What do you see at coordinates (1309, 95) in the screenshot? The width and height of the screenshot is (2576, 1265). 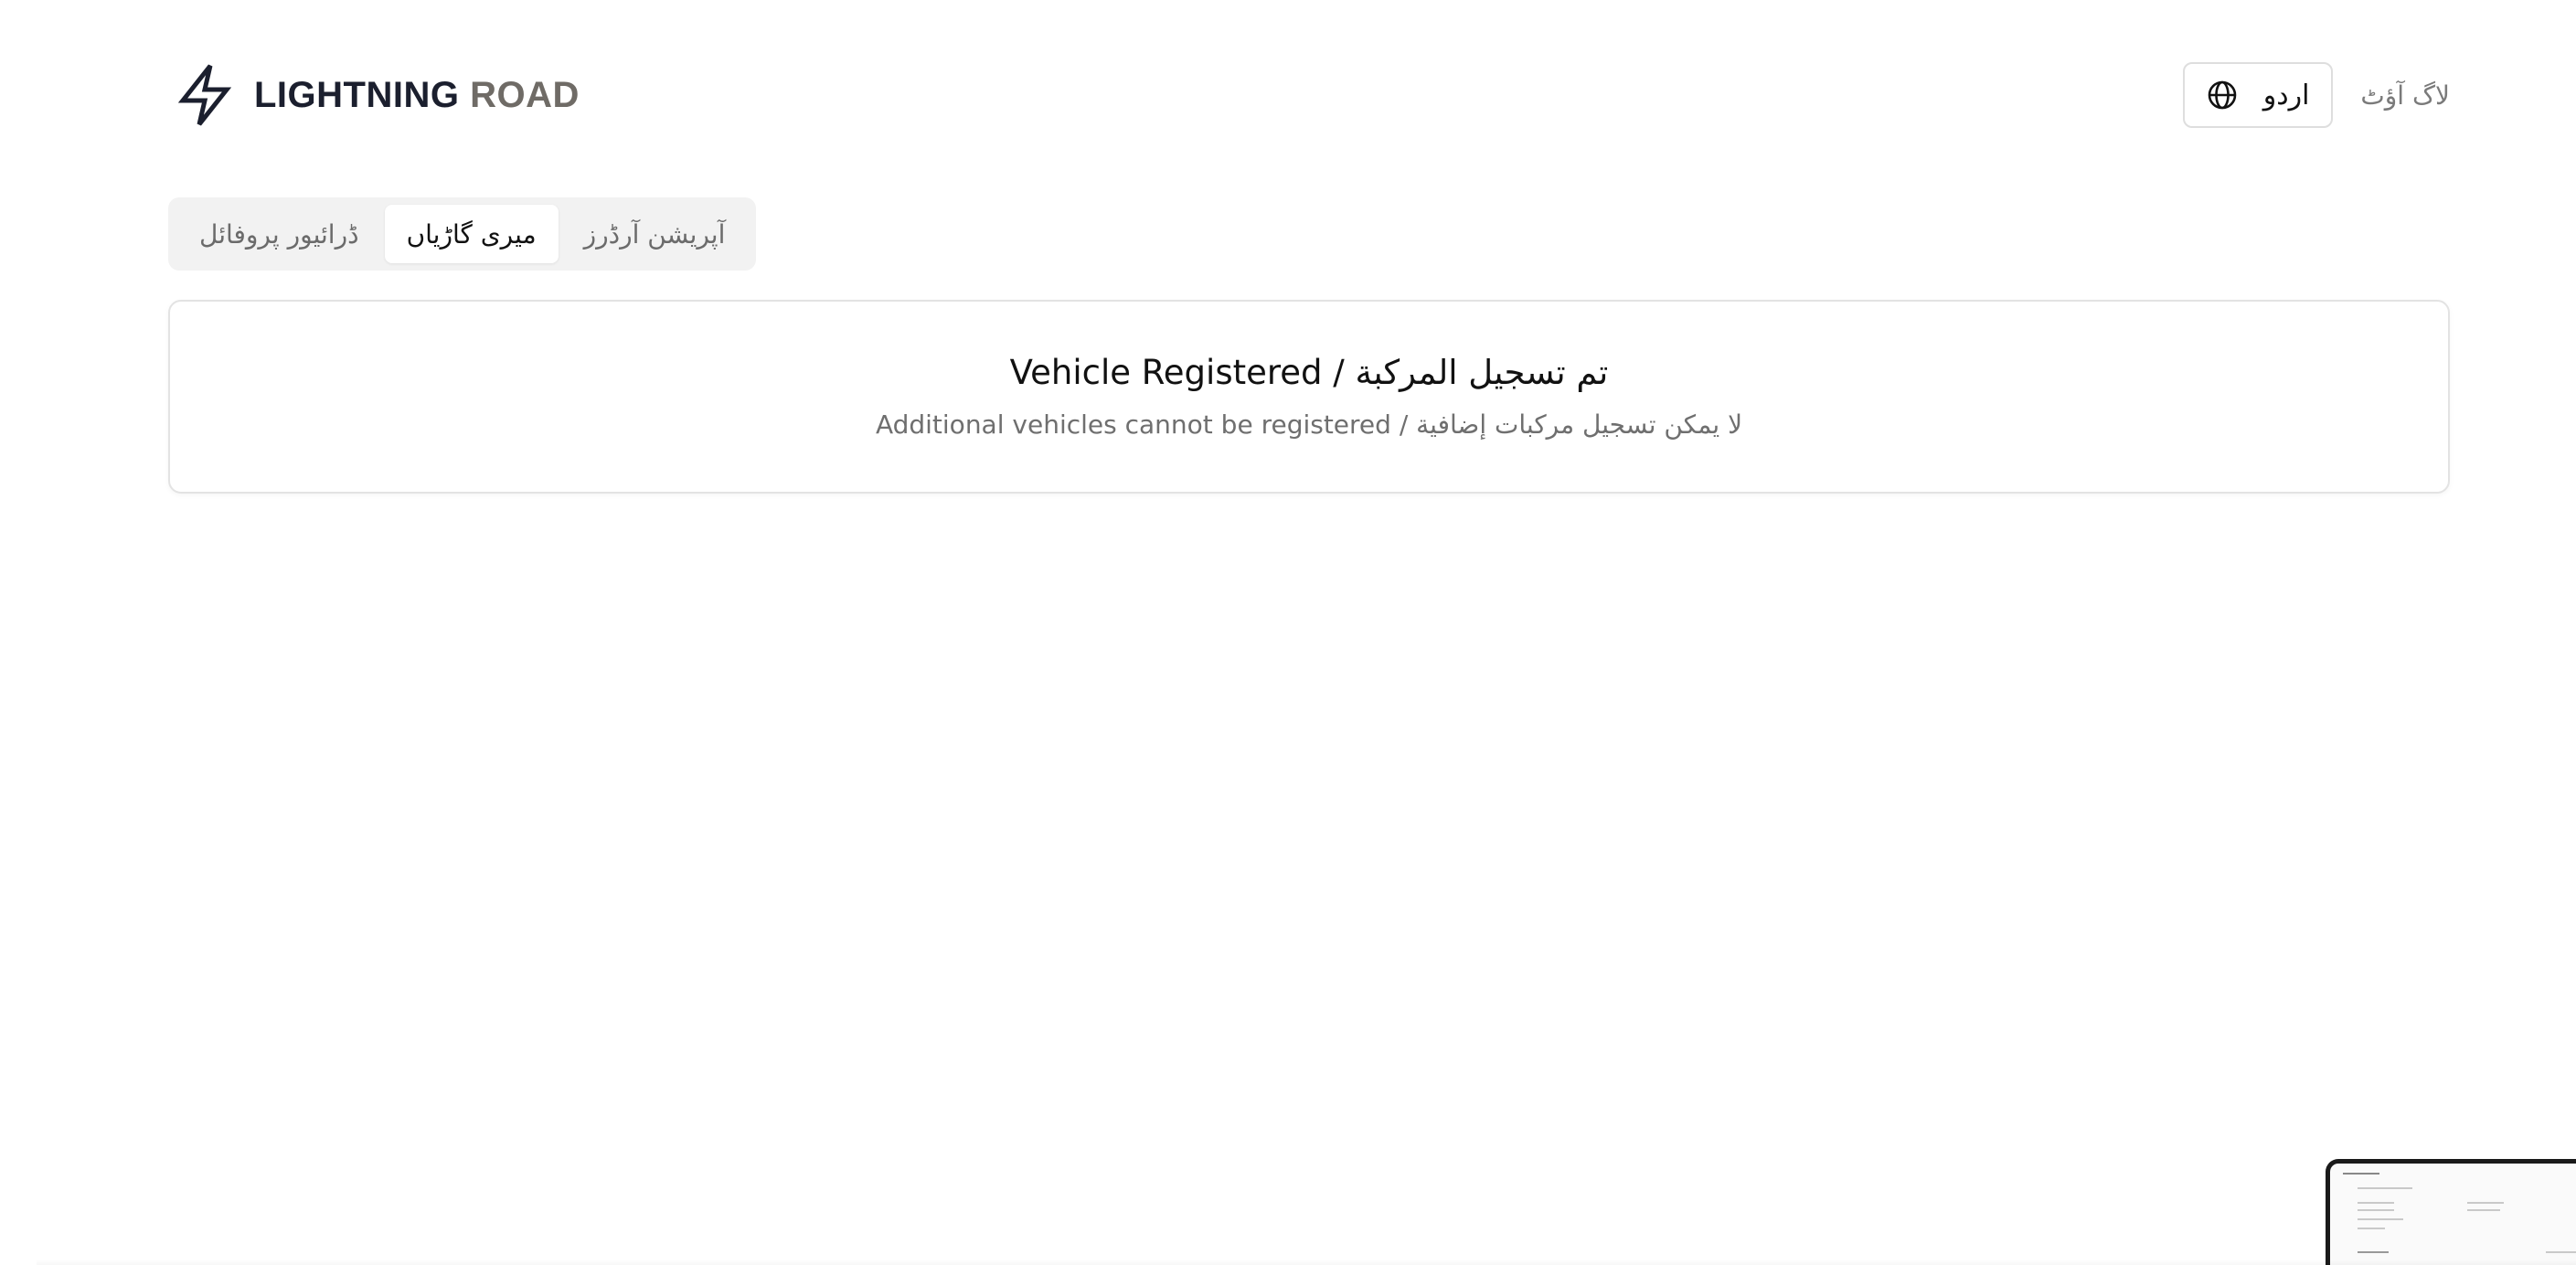 I see `top-header: LIGHTNING ROAD اردو لاگ آؤٹ` at bounding box center [1309, 95].